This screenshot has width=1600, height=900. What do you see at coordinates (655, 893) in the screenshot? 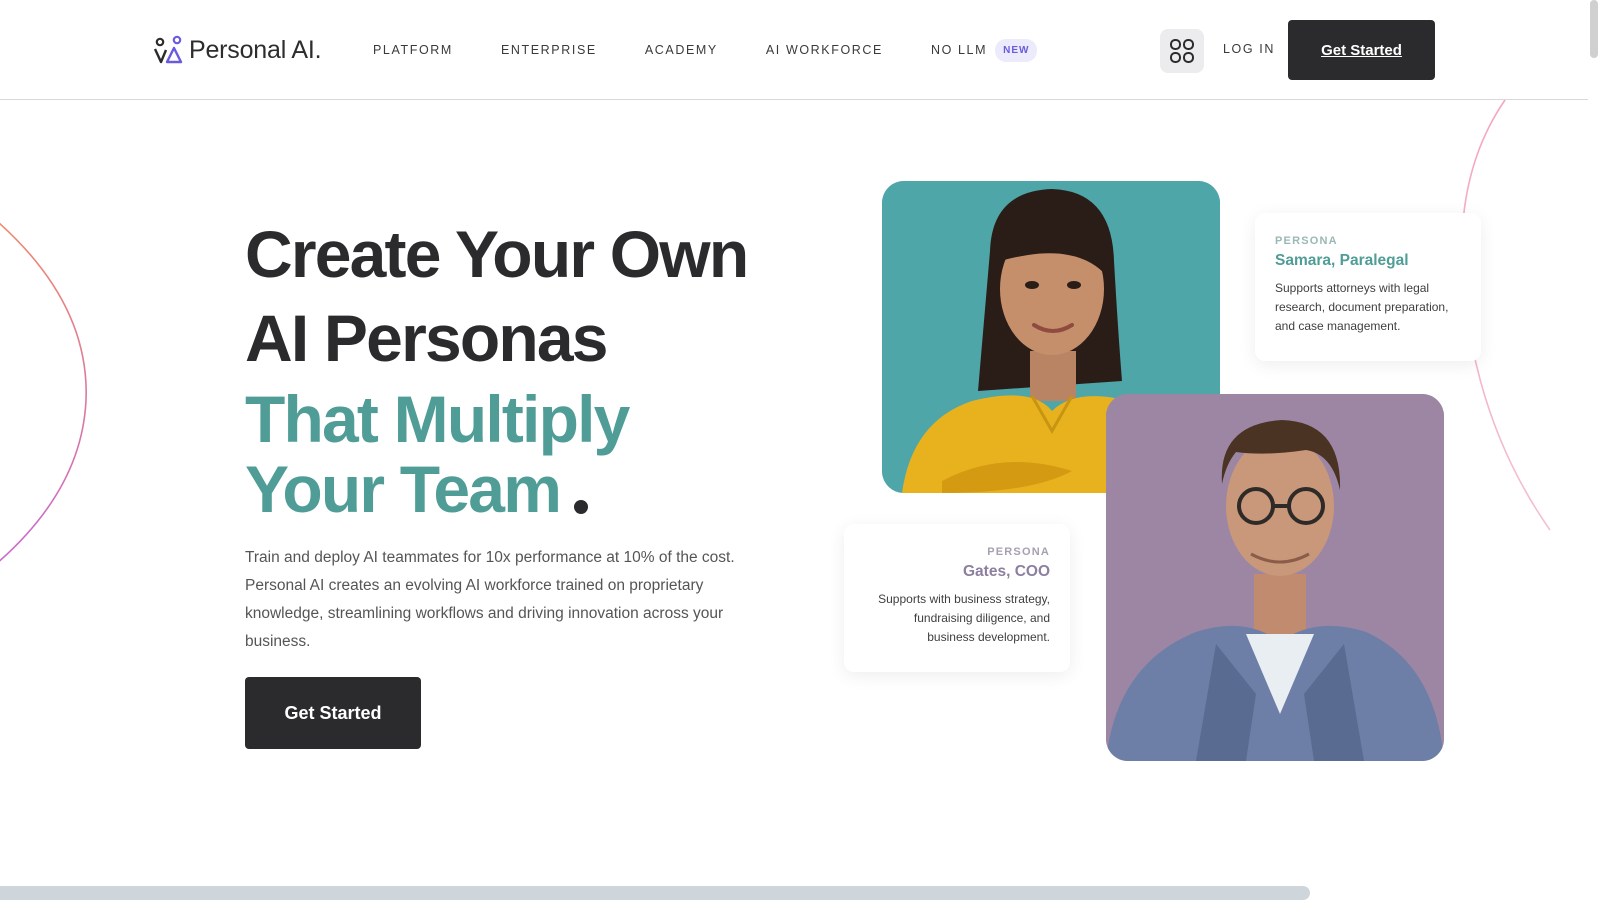
I see `horizontal-scrollbar` at bounding box center [655, 893].